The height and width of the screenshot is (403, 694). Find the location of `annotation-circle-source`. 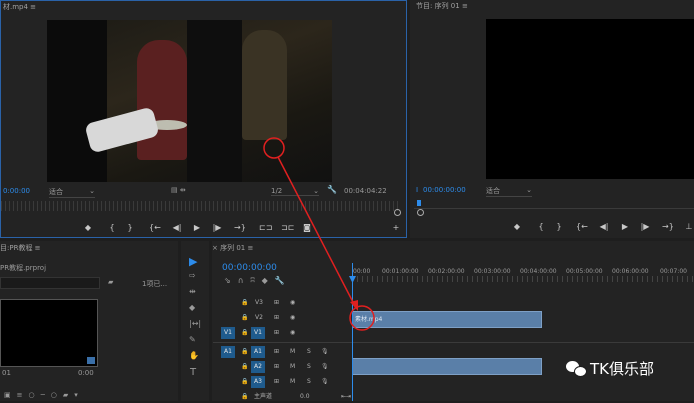

annotation-circle-source is located at coordinates (274, 148).